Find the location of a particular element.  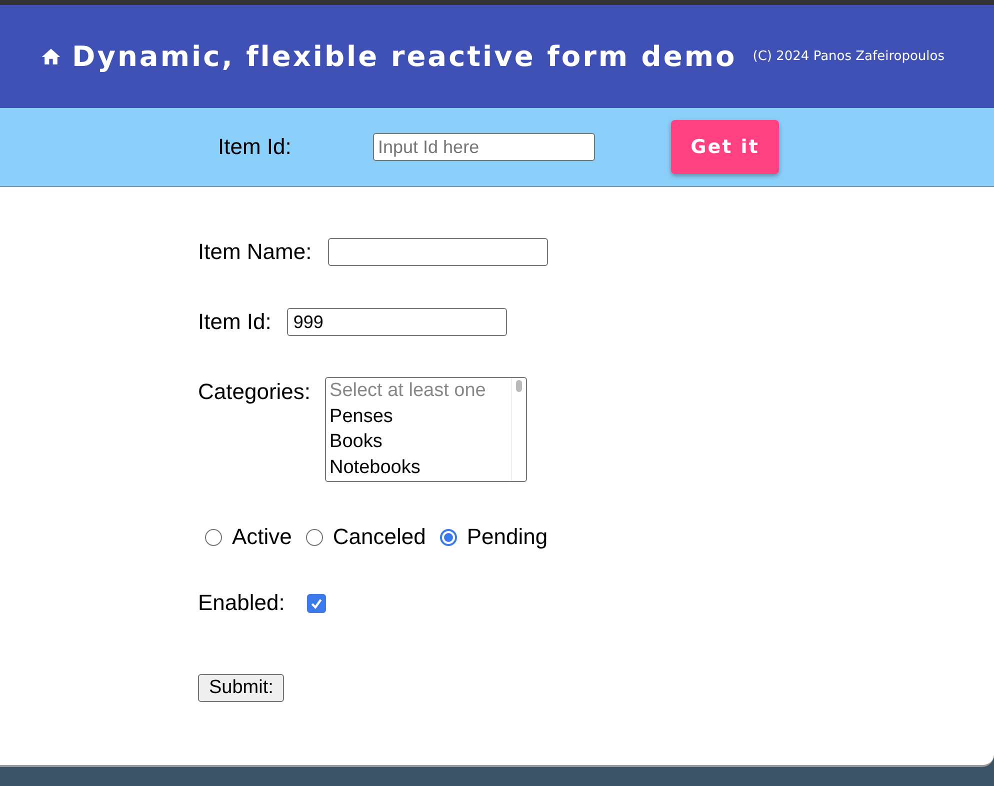

radio-label: Canceled is located at coordinates (379, 537).